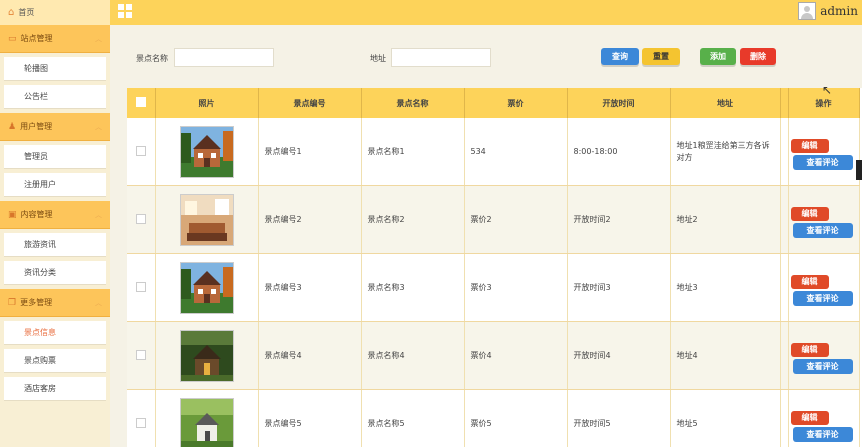 The image size is (862, 447). What do you see at coordinates (55, 333) in the screenshot?
I see `sidebar-item-scenic-info: 景点信息` at bounding box center [55, 333].